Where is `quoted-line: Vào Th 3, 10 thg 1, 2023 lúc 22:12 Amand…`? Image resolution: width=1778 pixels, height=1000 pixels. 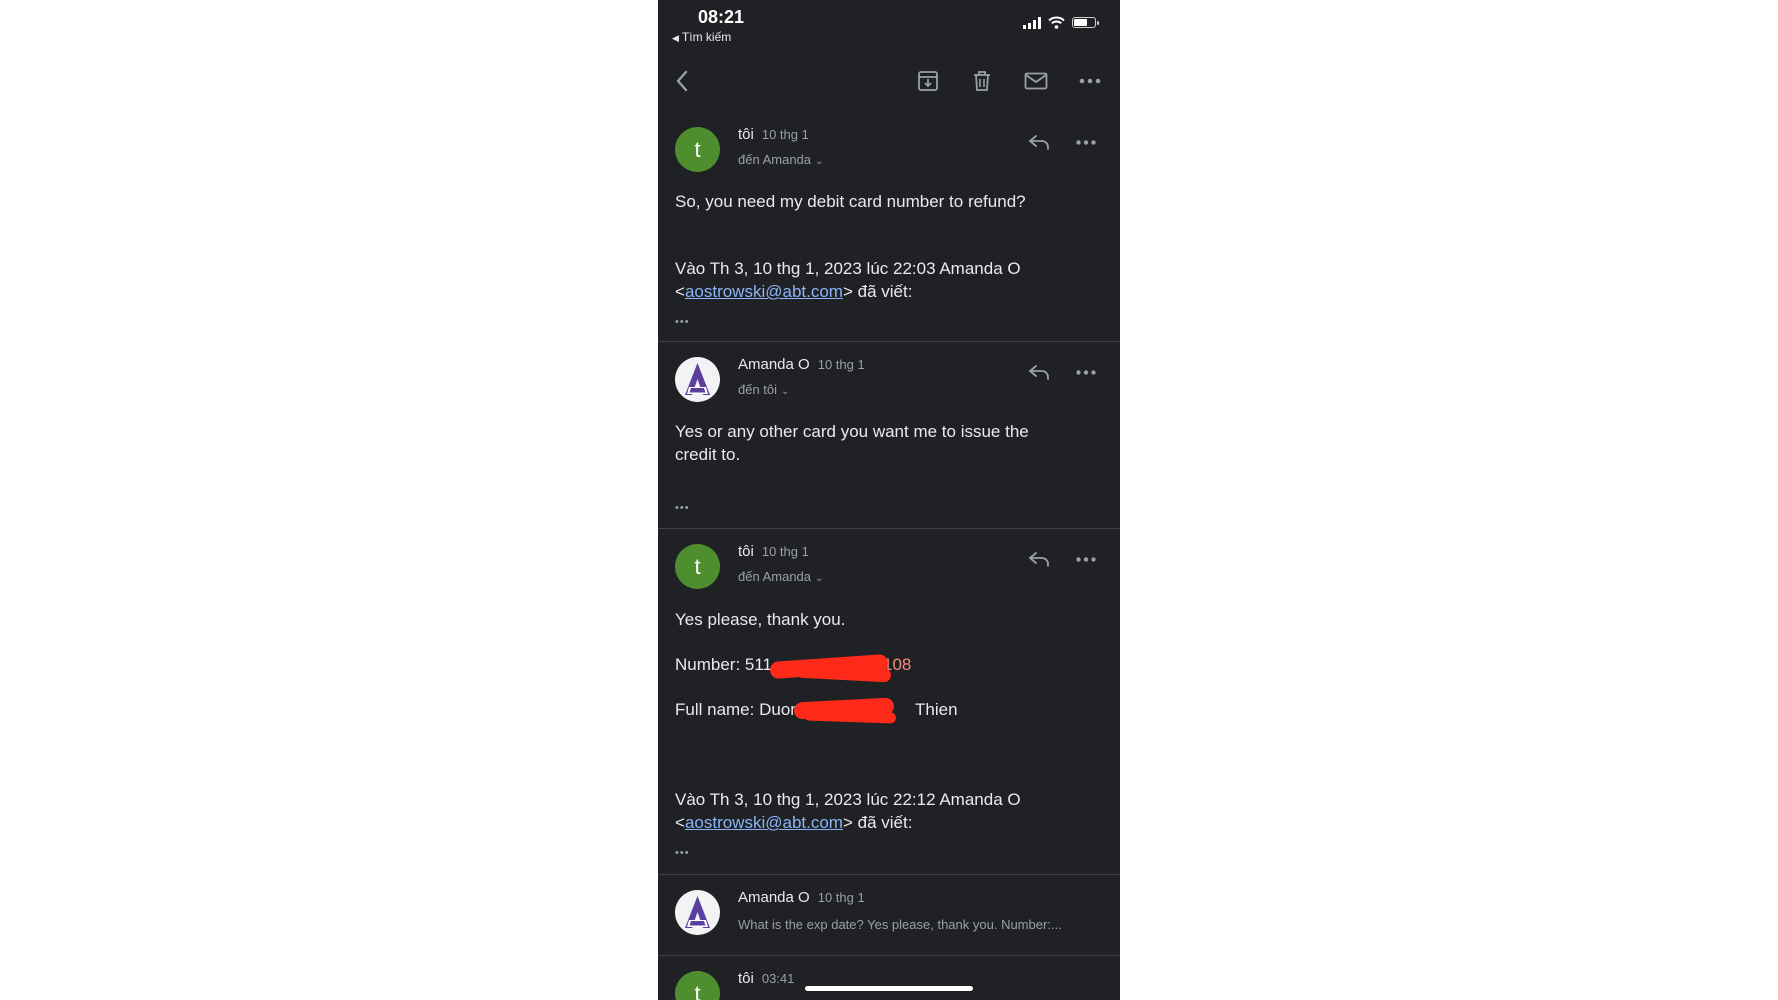 quoted-line: Vào Th 3, 10 thg 1, 2023 lúc 22:12 Amand… is located at coordinates (848, 799).